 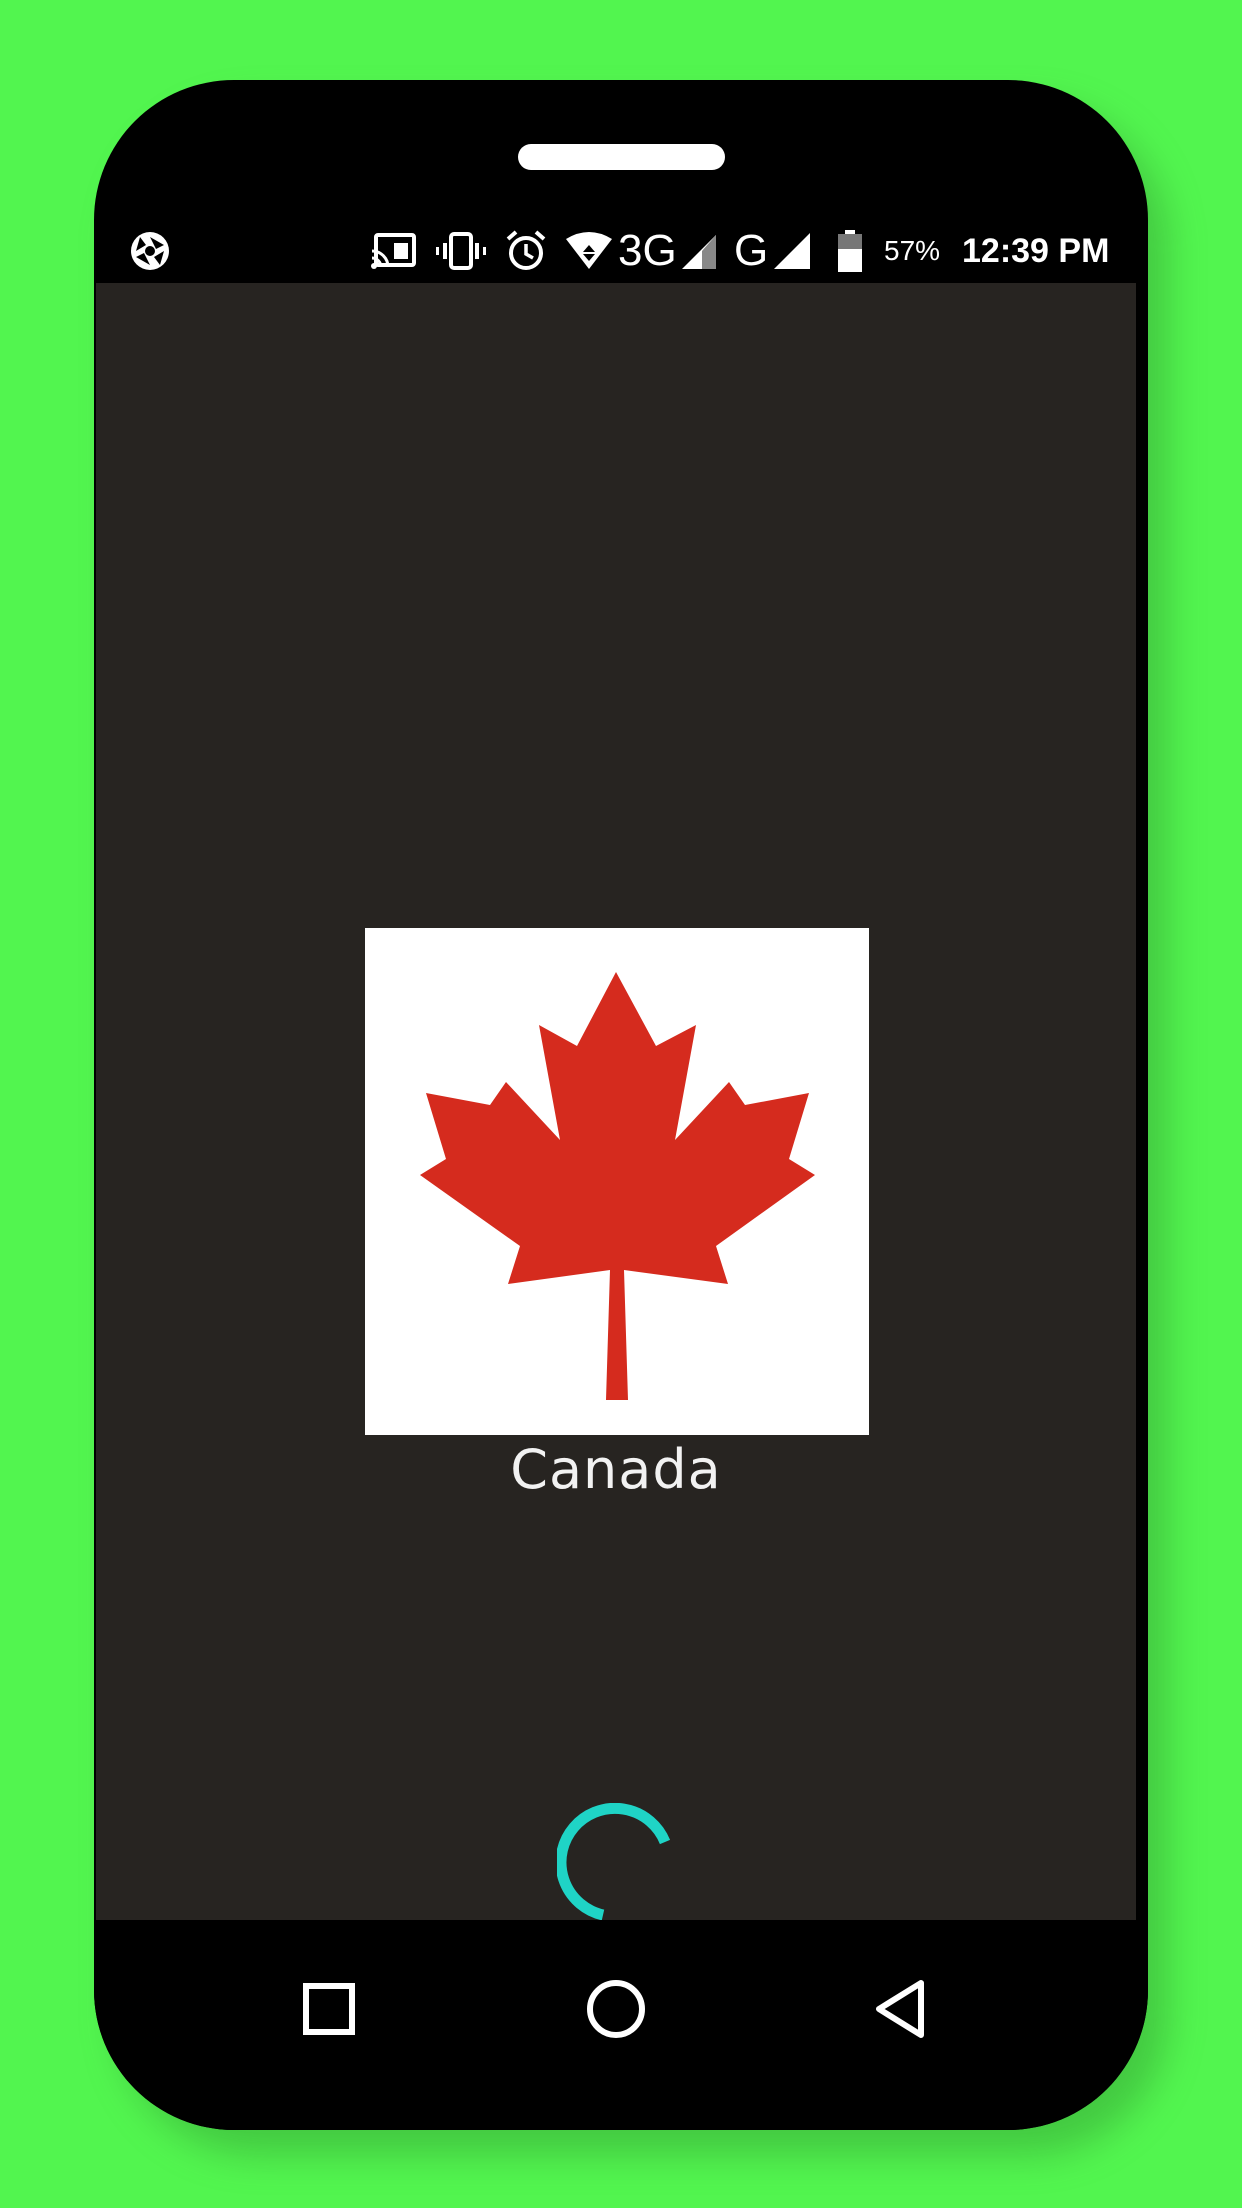 What do you see at coordinates (395, 251) in the screenshot?
I see `cast-icon` at bounding box center [395, 251].